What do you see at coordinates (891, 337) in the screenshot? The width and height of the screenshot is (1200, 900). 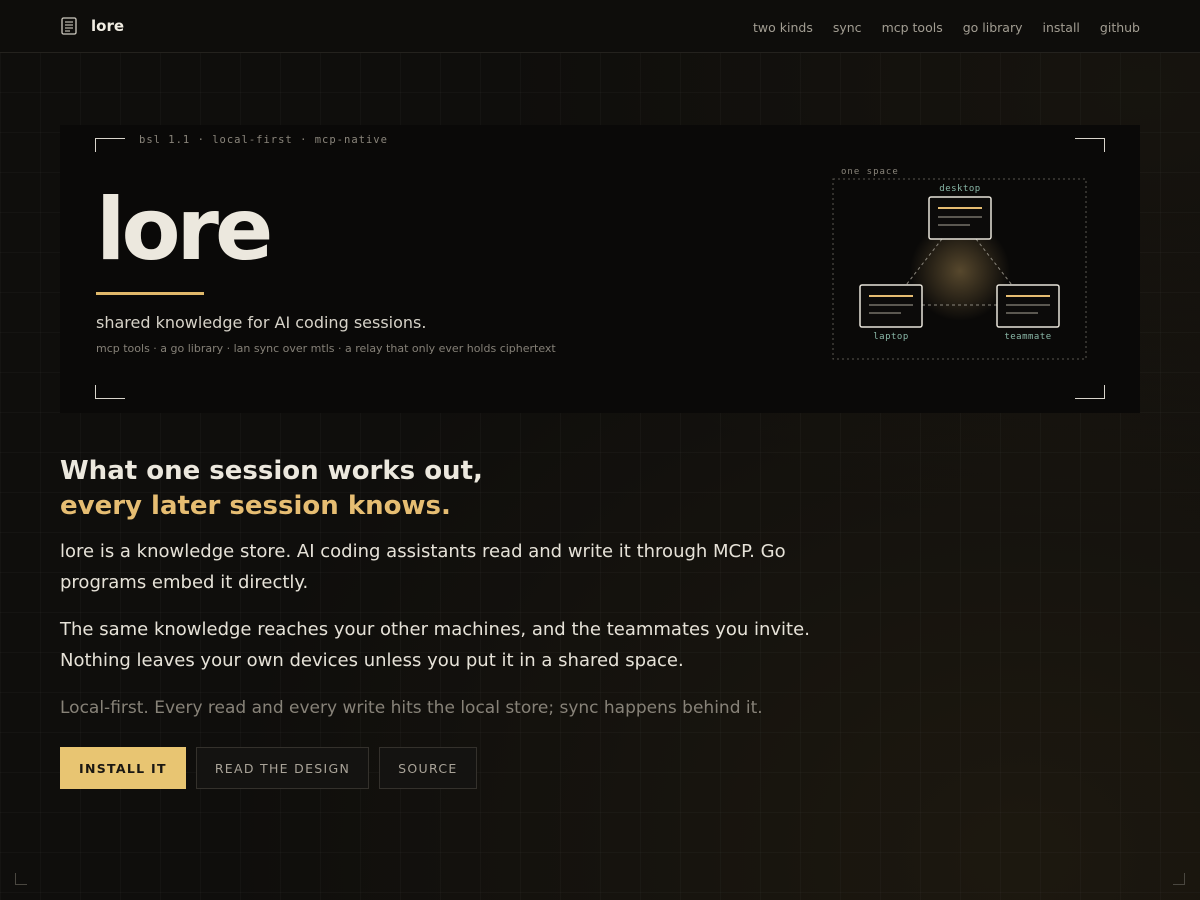 I see `node-label-laptop: laptop` at bounding box center [891, 337].